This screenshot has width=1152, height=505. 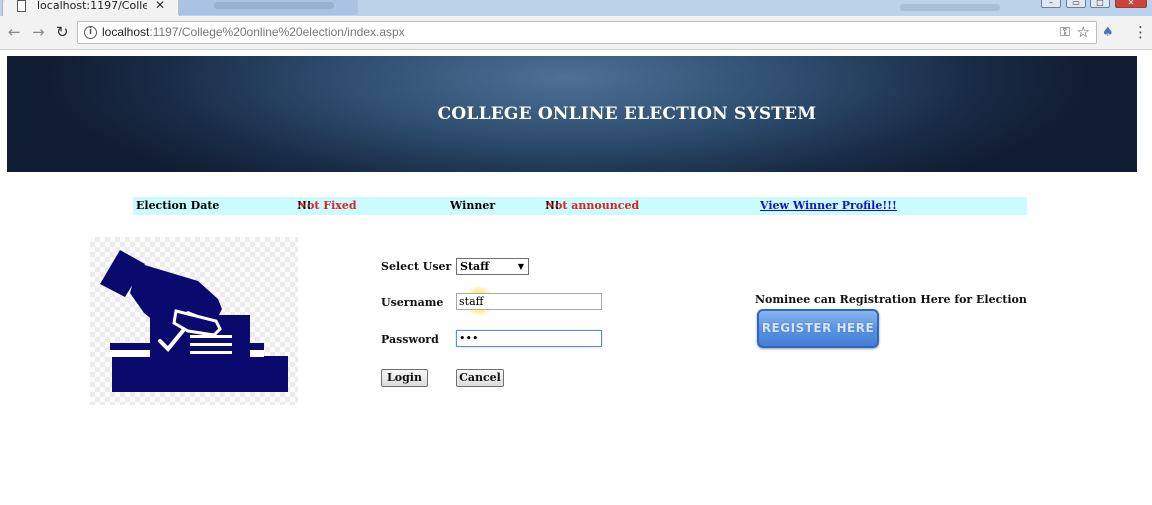 I want to click on ballot-hand-icon, so click(x=194, y=321).